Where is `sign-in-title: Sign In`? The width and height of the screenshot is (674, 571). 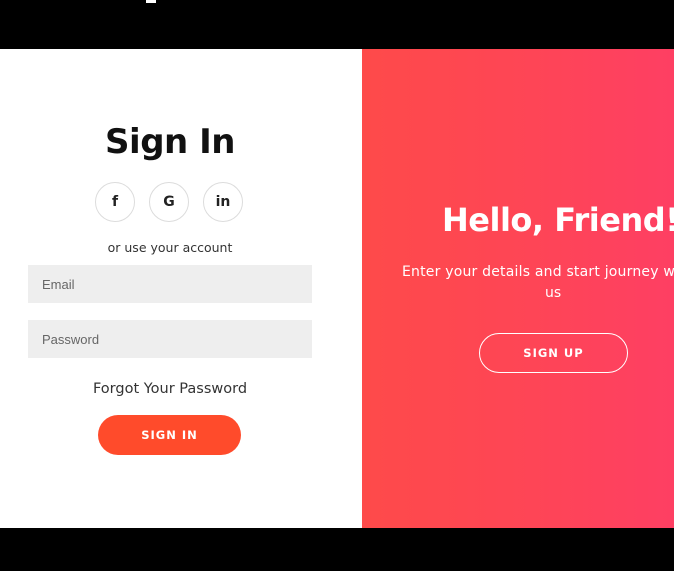
sign-in-title: Sign In is located at coordinates (170, 142).